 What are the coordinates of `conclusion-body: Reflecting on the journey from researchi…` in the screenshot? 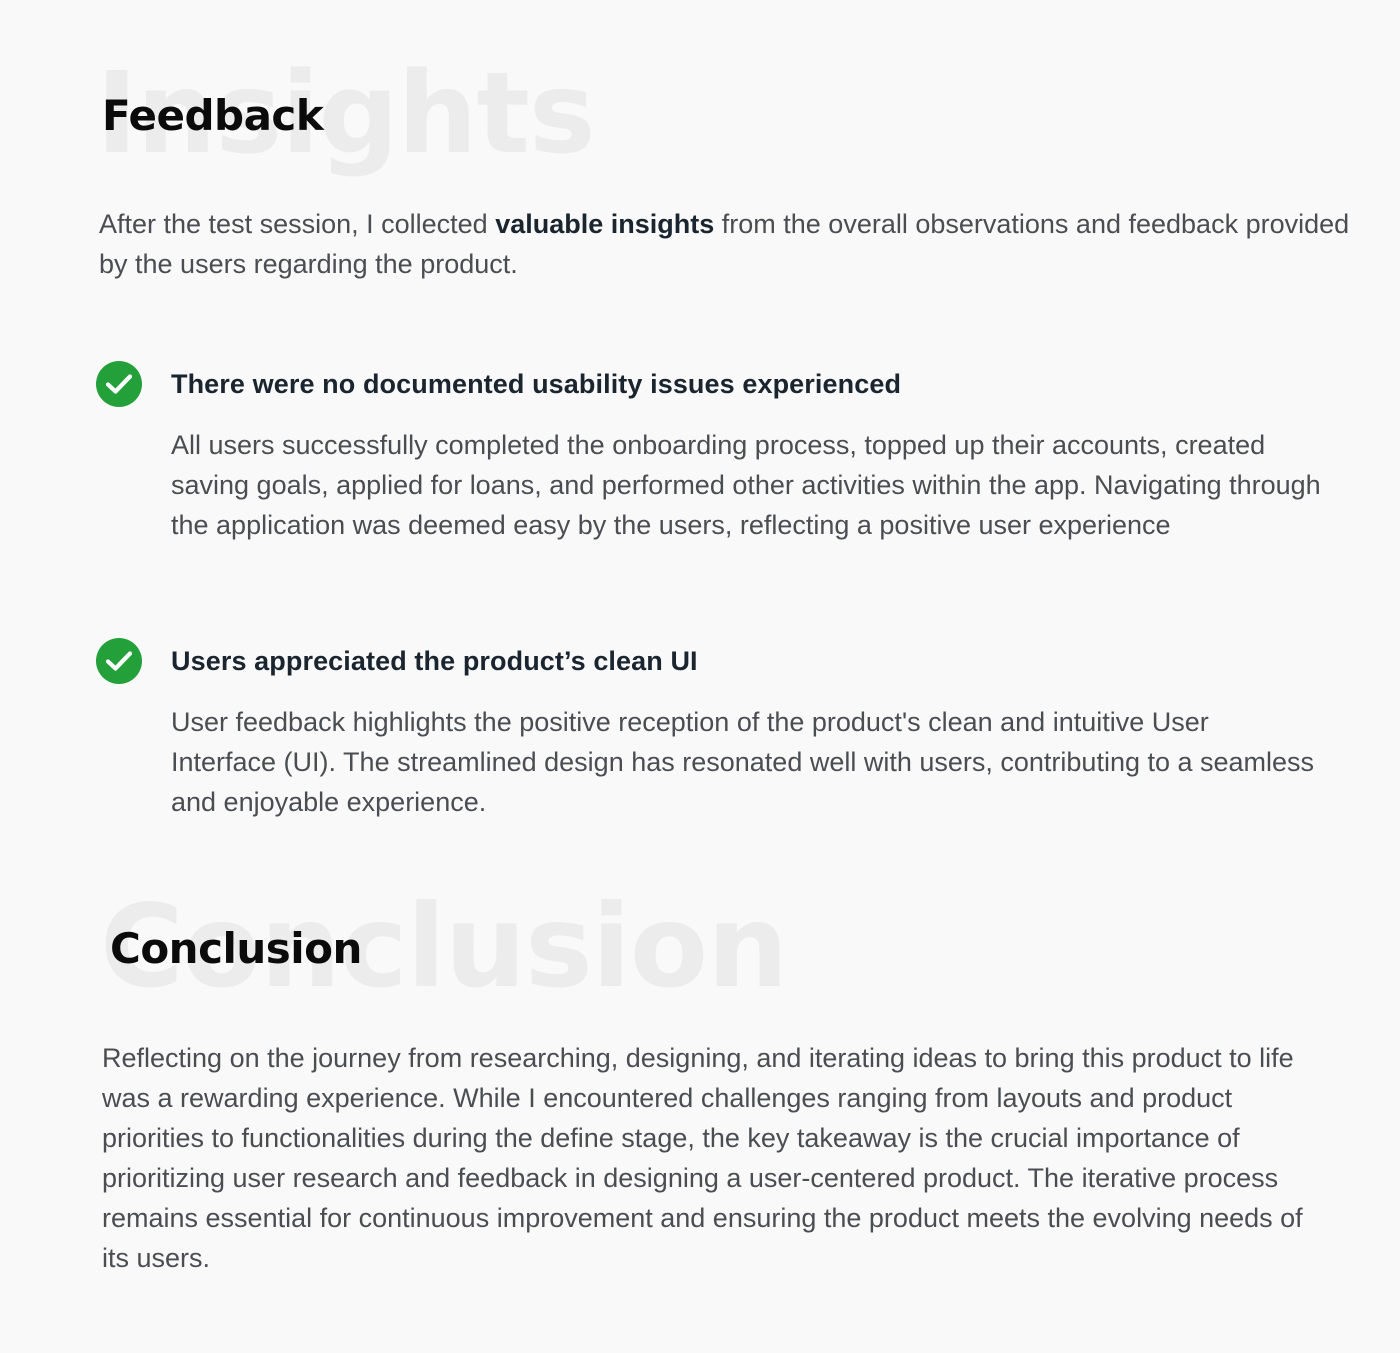 It's located at (702, 1158).